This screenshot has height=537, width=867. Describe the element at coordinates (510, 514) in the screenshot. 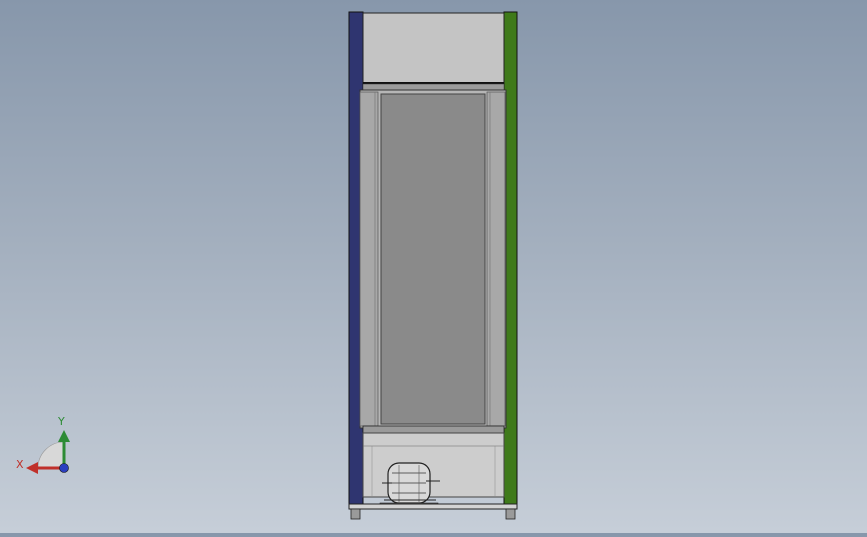

I see `right-foot` at that location.